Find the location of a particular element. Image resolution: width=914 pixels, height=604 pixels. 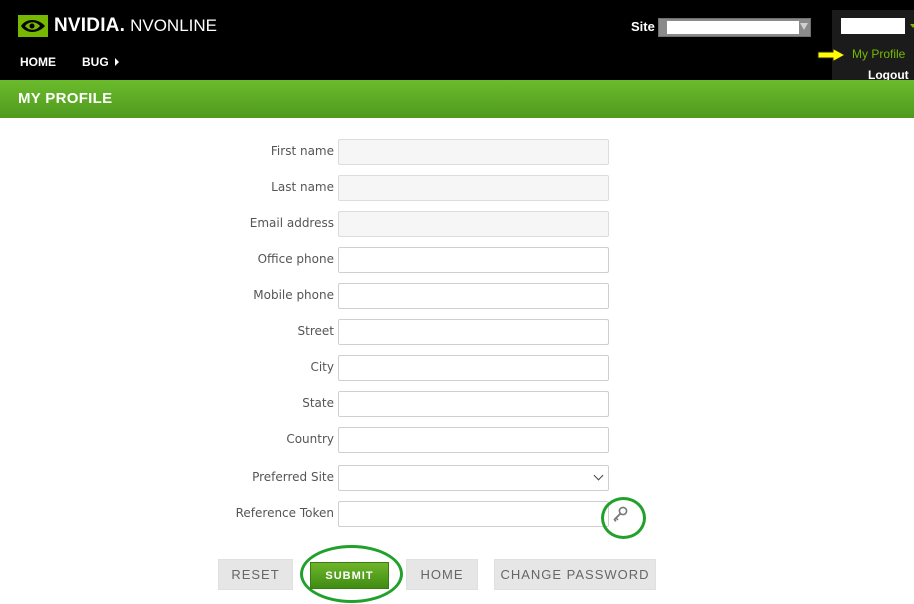

home-button: HOME is located at coordinates (442, 574).